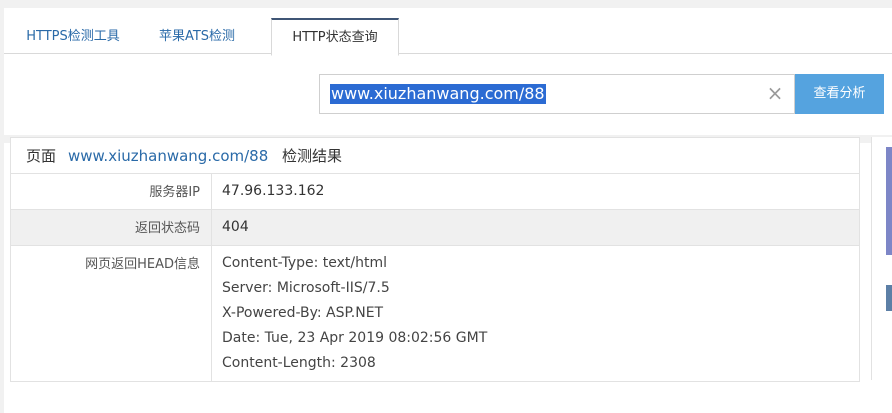 The width and height of the screenshot is (892, 413). Describe the element at coordinates (775, 93) in the screenshot. I see `close-icon: ×` at that location.